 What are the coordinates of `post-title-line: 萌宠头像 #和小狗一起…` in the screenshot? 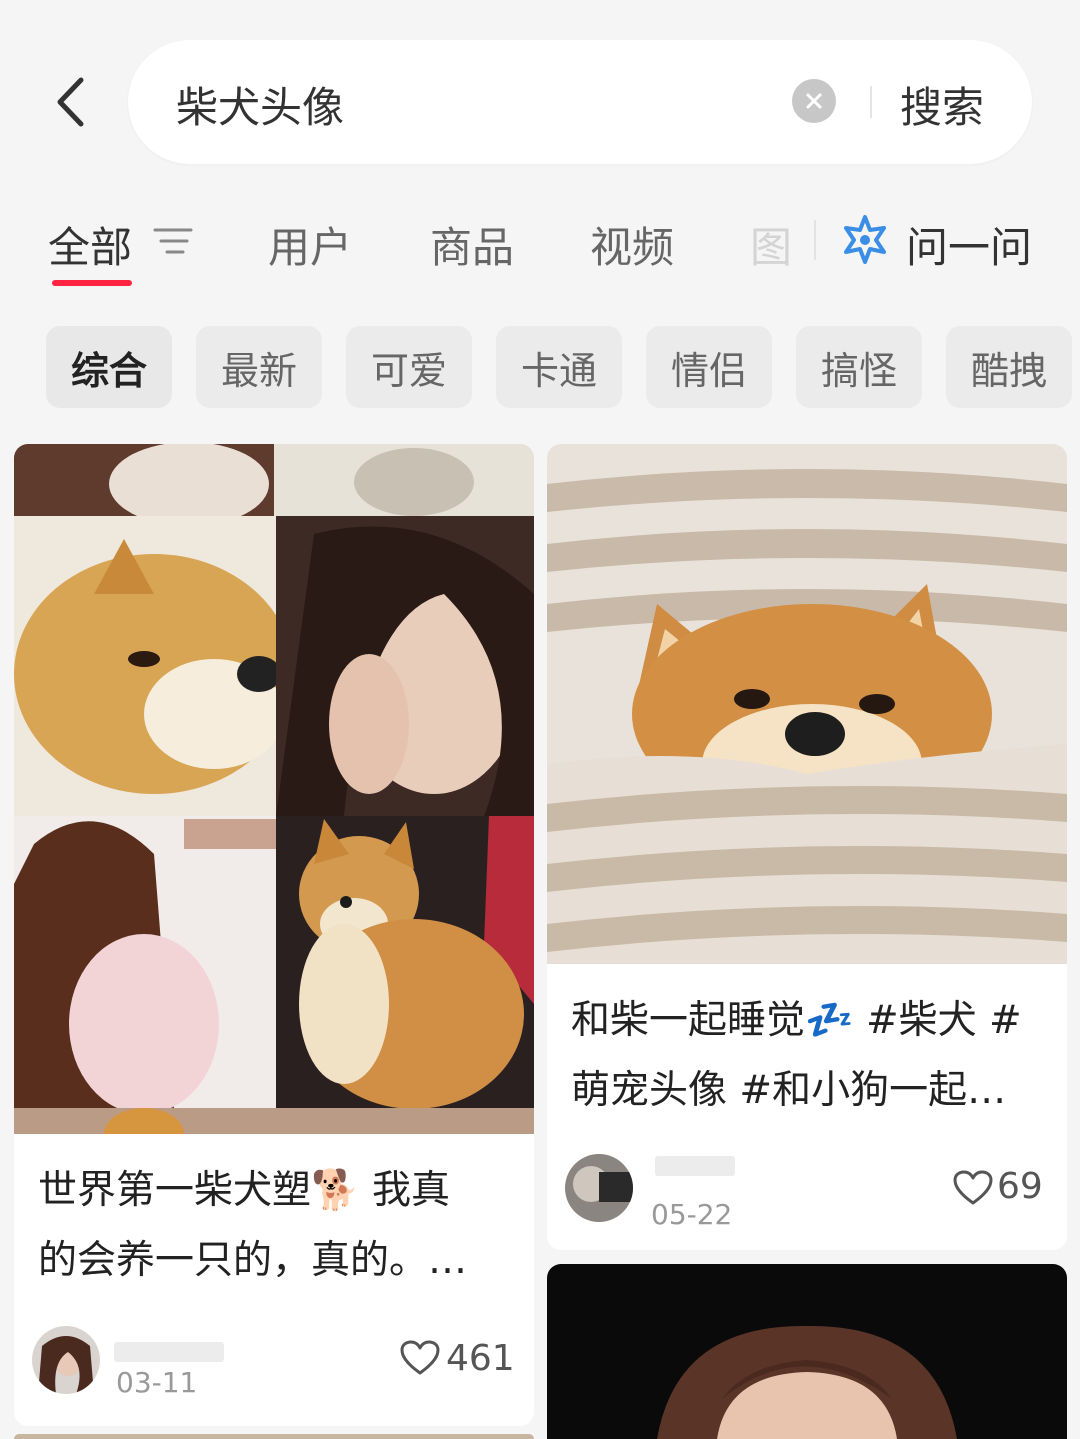 It's located at (789, 1090).